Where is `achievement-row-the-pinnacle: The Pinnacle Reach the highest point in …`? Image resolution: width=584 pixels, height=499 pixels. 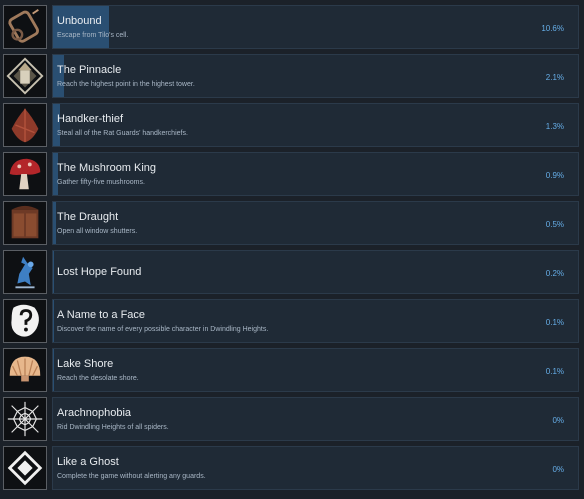 achievement-row-the-pinnacle: The Pinnacle Reach the highest point in … is located at coordinates (292, 76).